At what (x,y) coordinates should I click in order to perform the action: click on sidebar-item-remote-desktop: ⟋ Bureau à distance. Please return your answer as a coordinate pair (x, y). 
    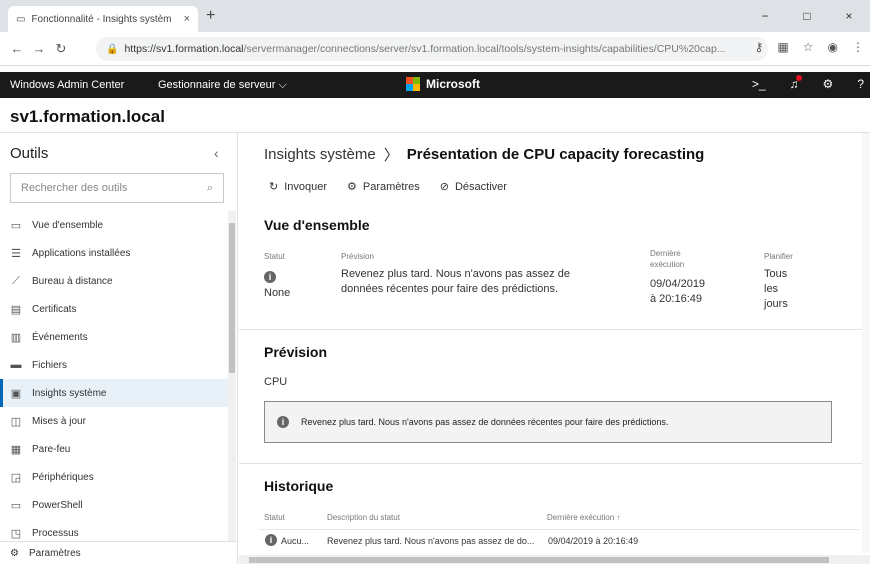
    Looking at the image, I should click on (114, 281).